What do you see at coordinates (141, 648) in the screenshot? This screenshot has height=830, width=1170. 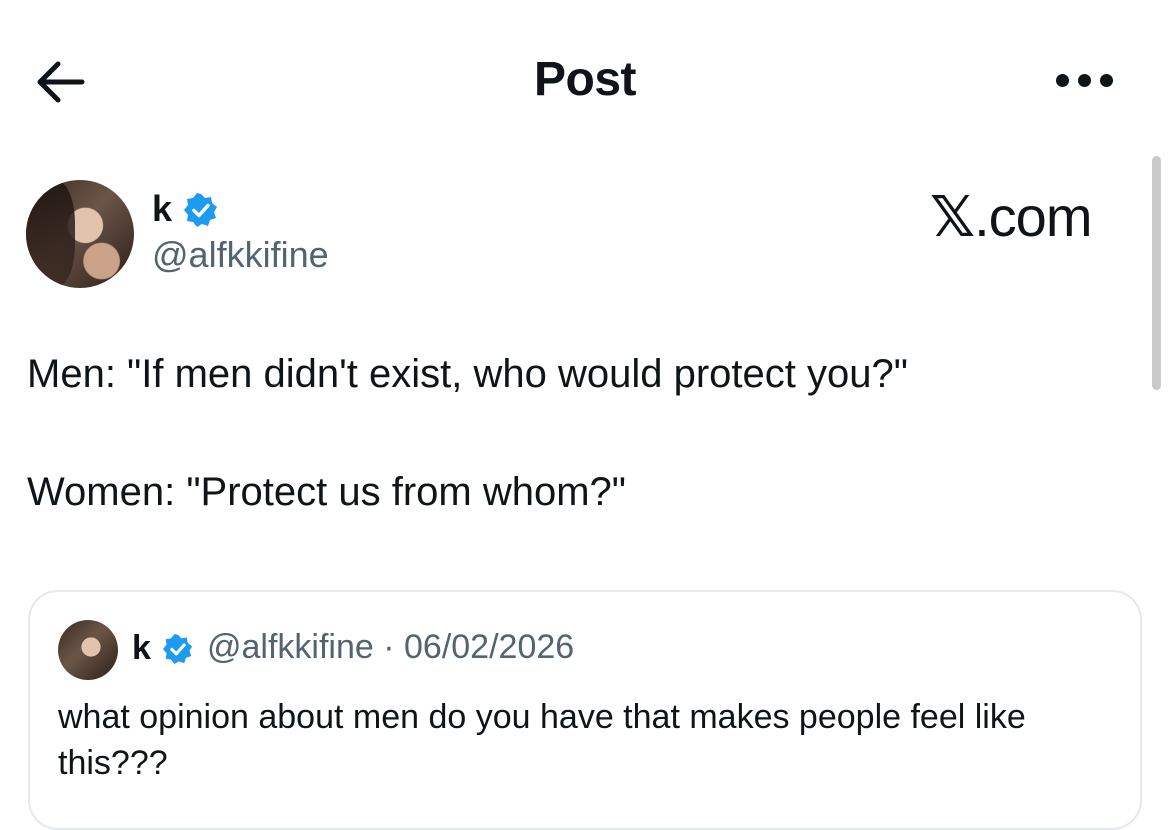 I see `quote-author-name: k` at bounding box center [141, 648].